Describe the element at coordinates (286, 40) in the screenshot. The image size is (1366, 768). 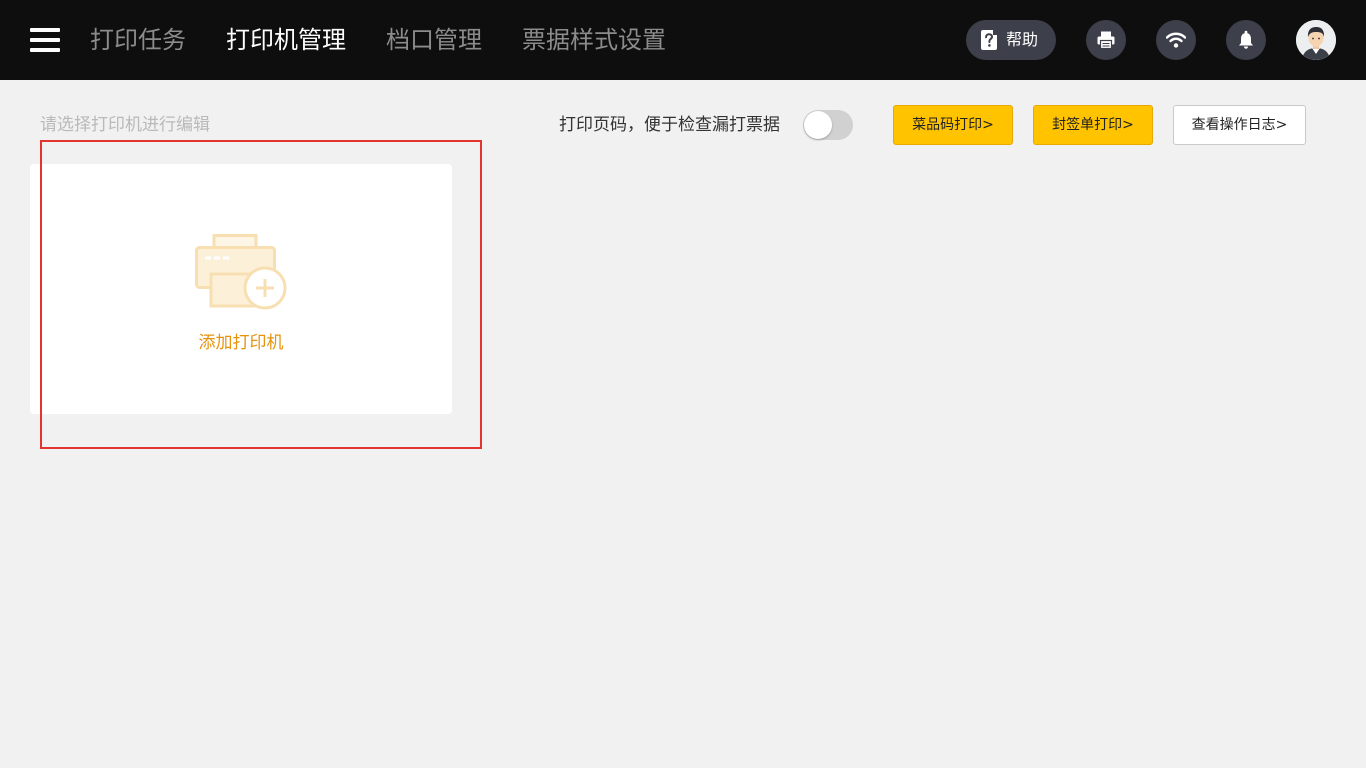
I see `tab-printer-management: 打印机管理` at that location.